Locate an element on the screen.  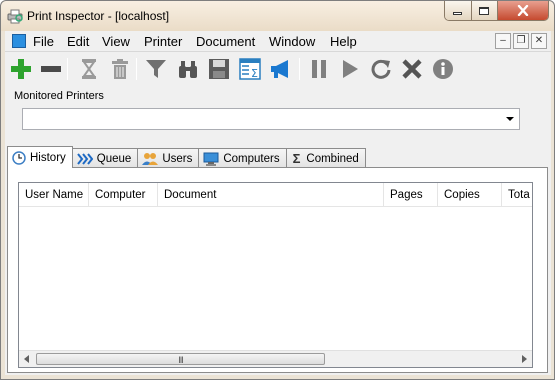
sum-table-icon: Σ is located at coordinates (250, 69).